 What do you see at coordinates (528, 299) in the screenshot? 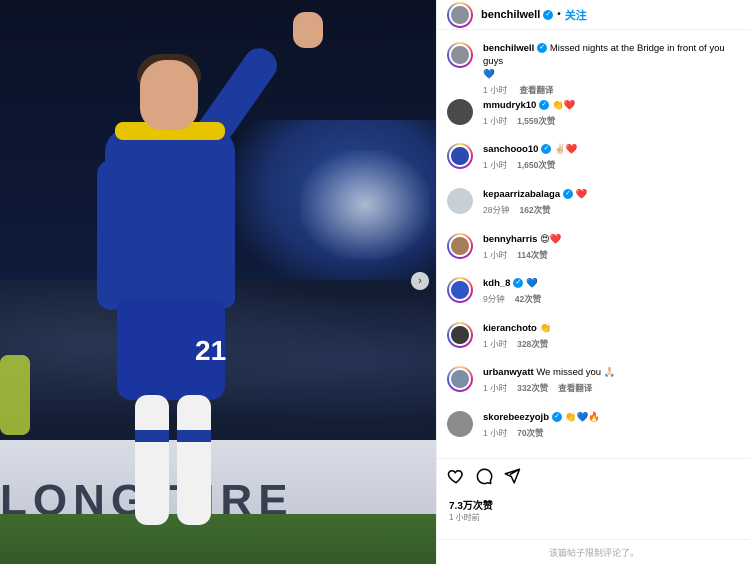
I see `comment-likes: 42次赞` at bounding box center [528, 299].